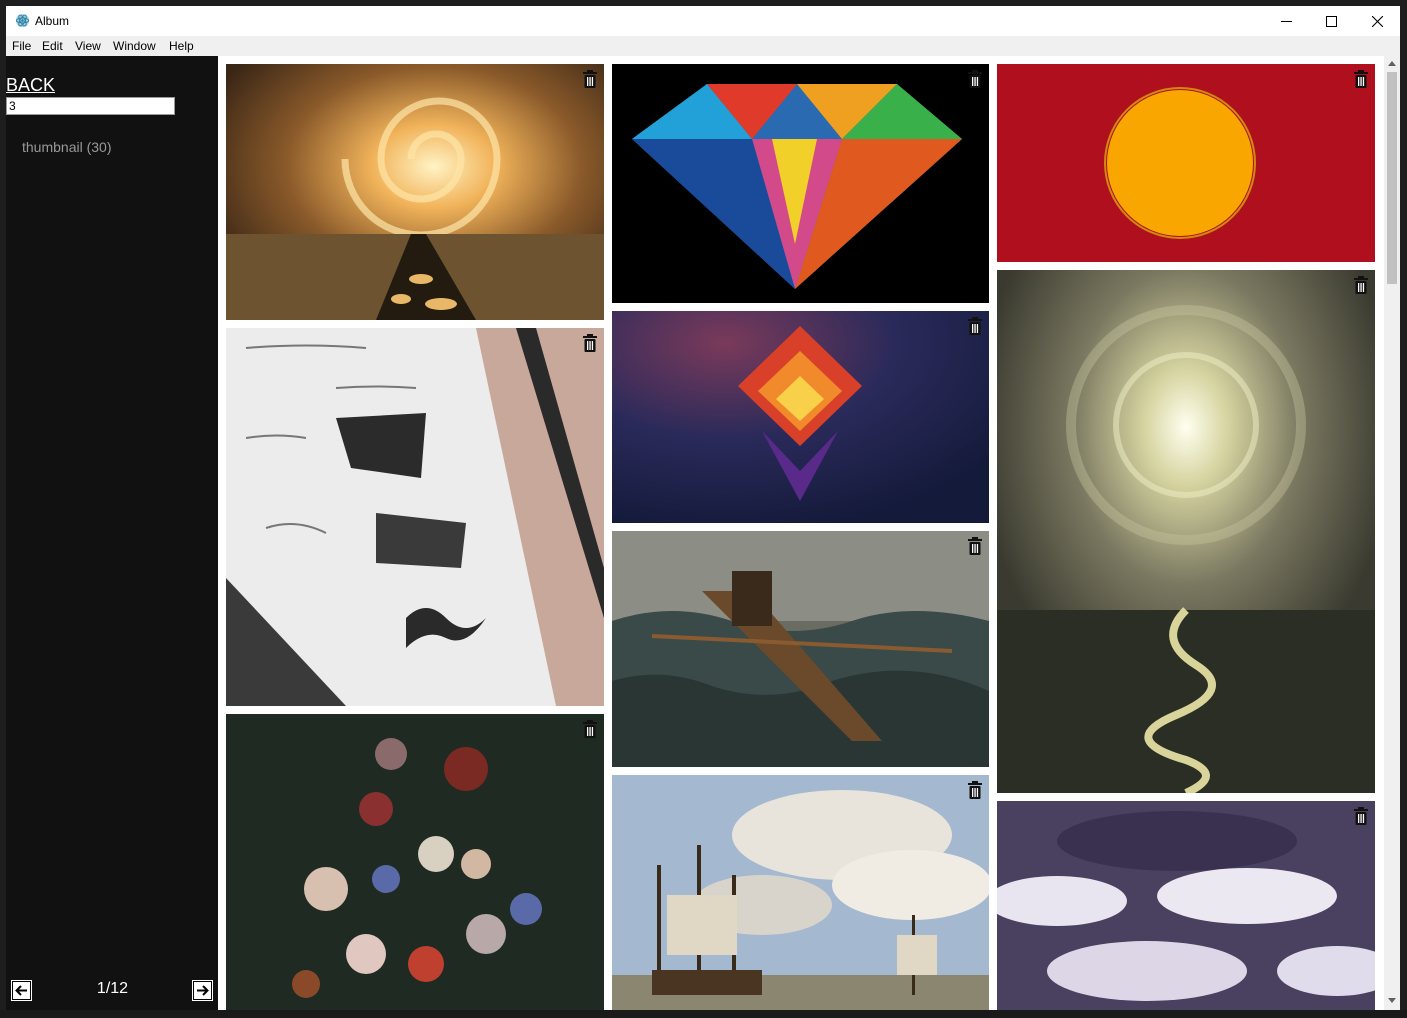 This screenshot has width=1407, height=1018. I want to click on close-button, so click(1377, 21).